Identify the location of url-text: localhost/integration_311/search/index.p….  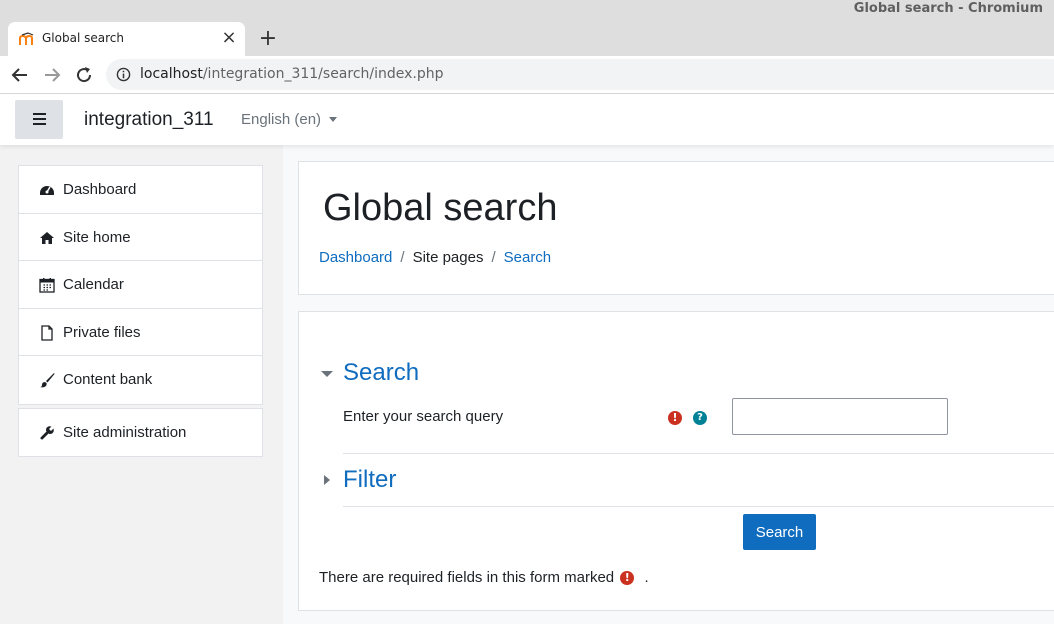
(292, 74).